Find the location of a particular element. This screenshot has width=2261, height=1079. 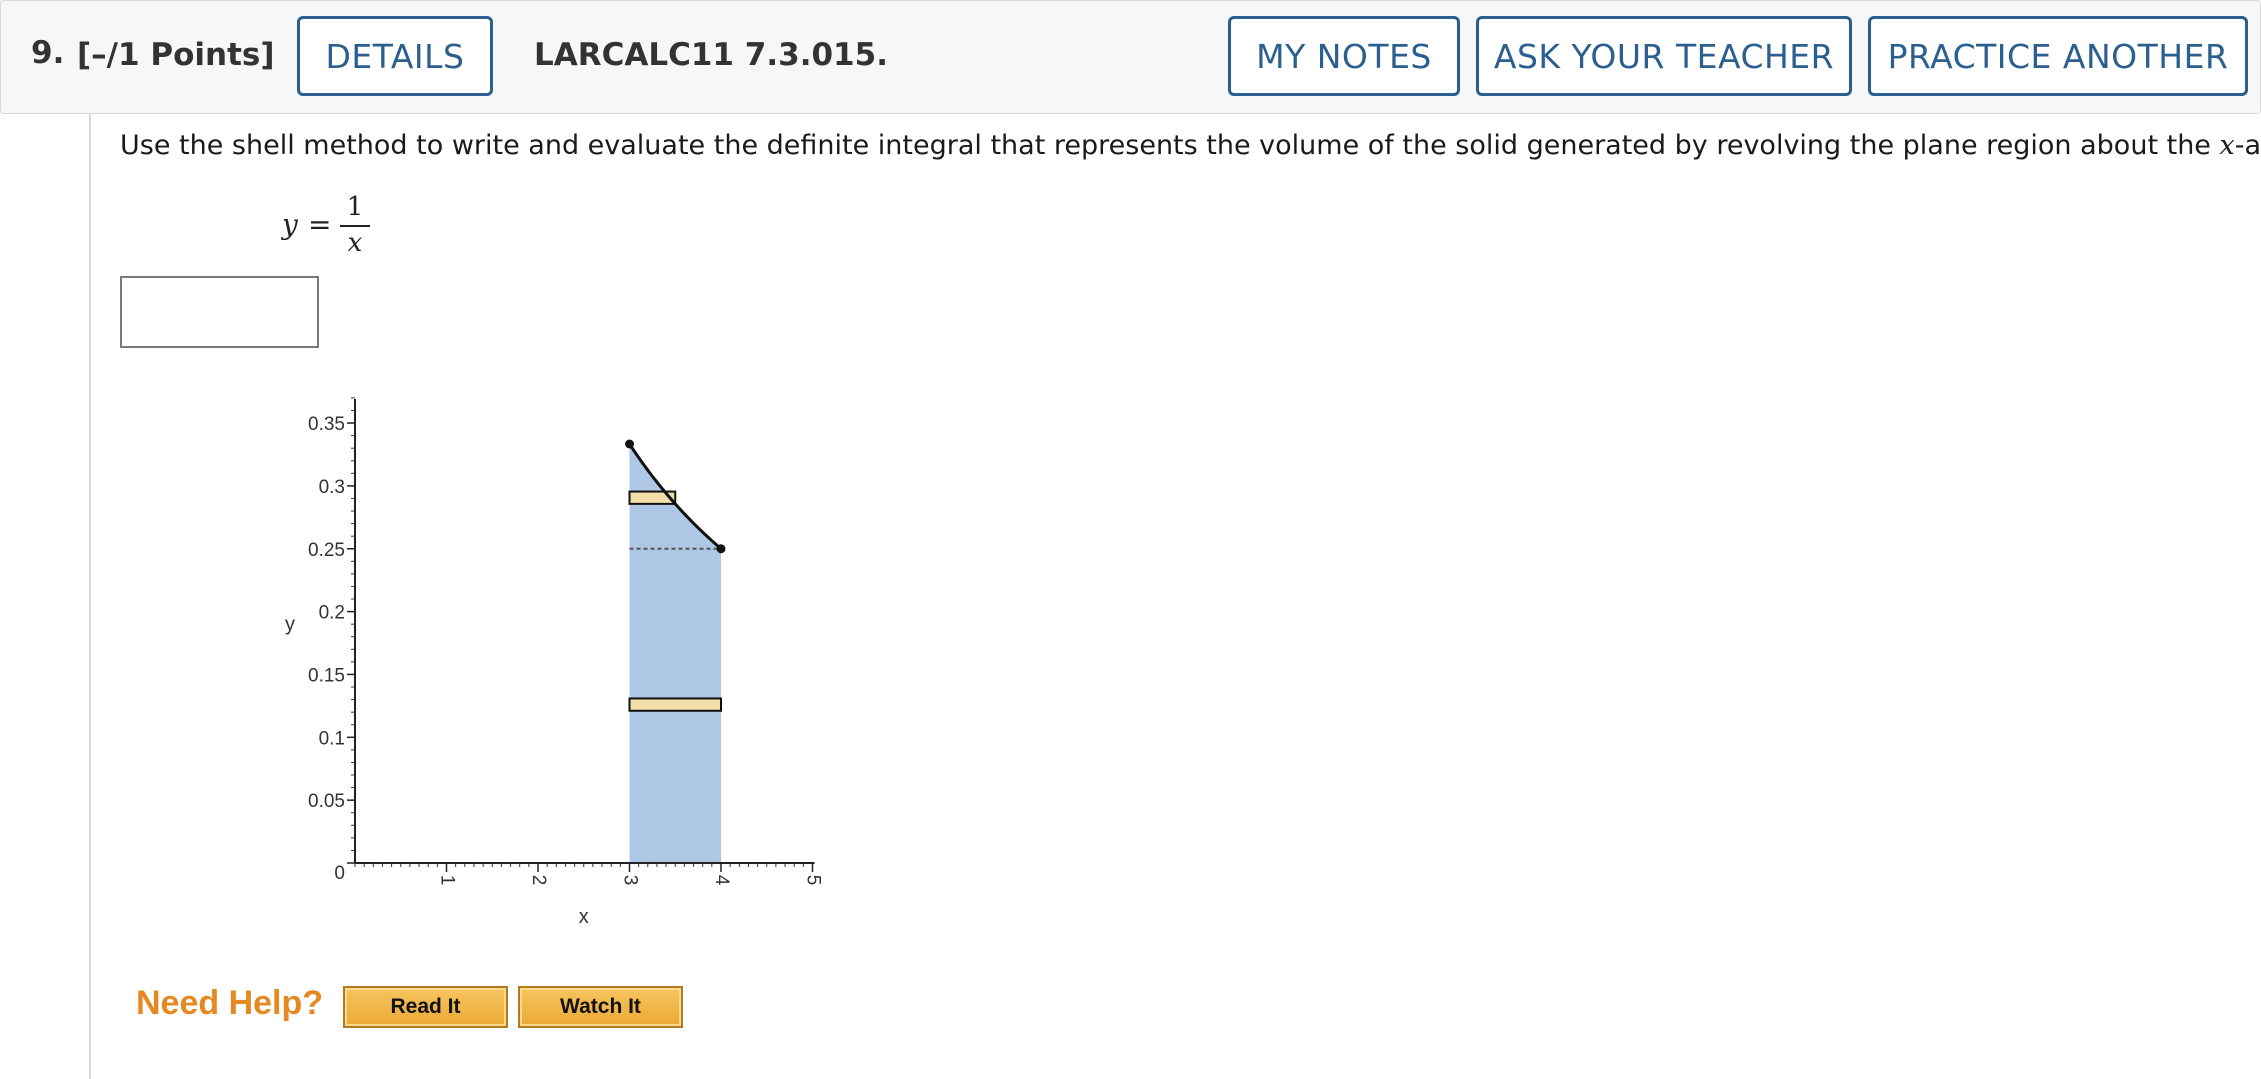

shaded-region is located at coordinates (675, 653).